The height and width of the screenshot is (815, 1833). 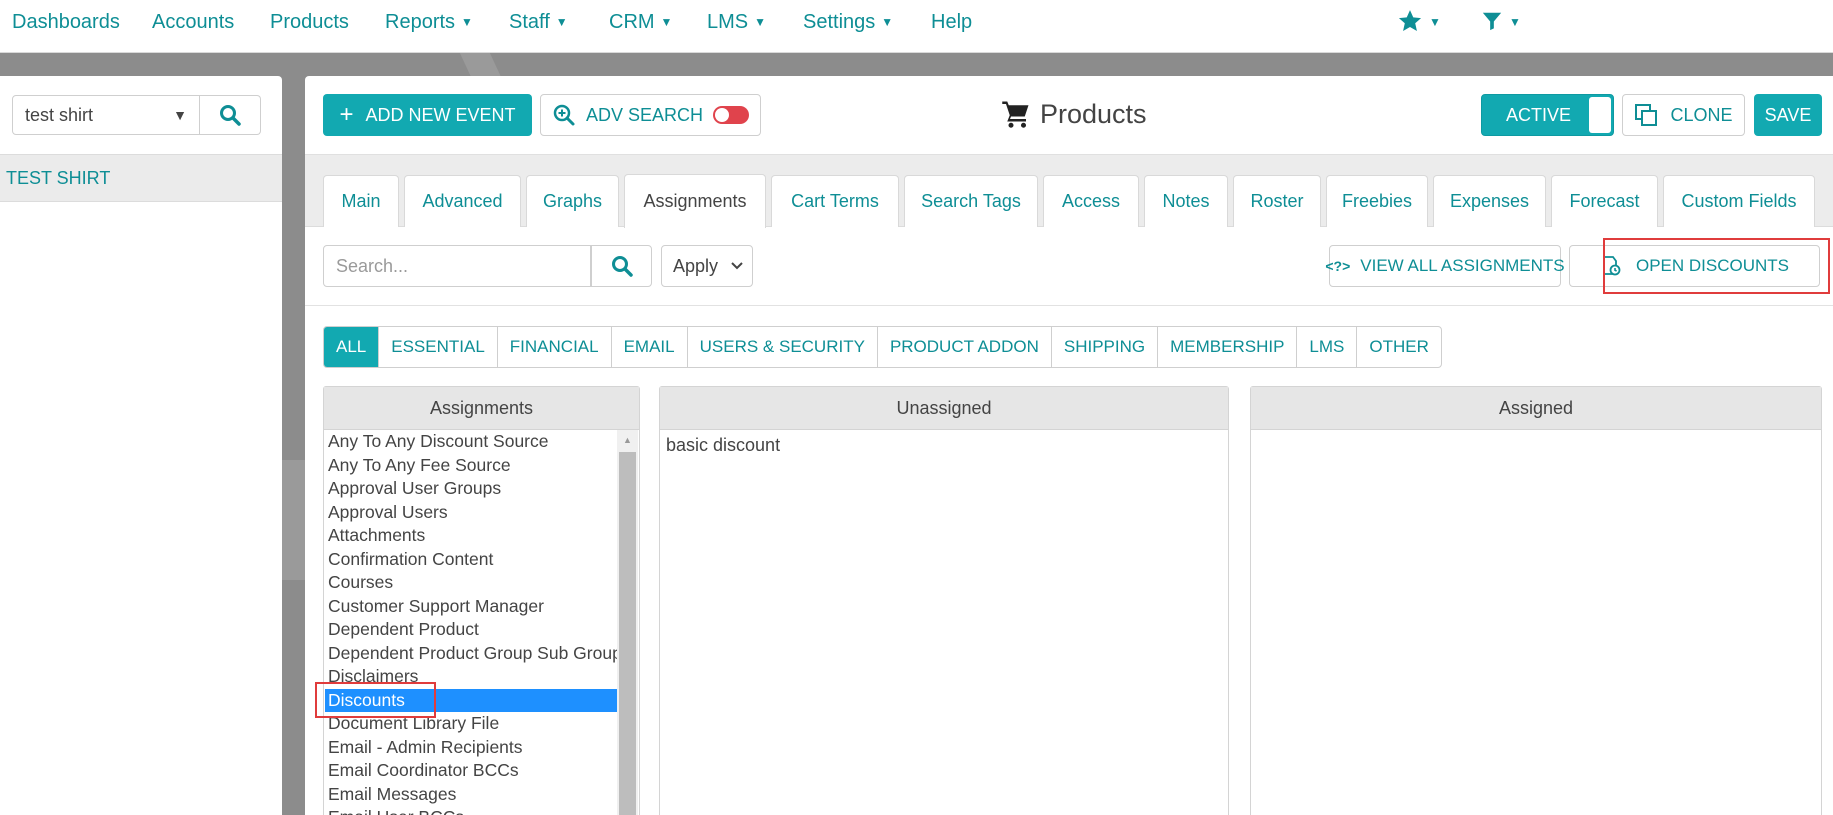 I want to click on page-title: Products, so click(x=1073, y=114).